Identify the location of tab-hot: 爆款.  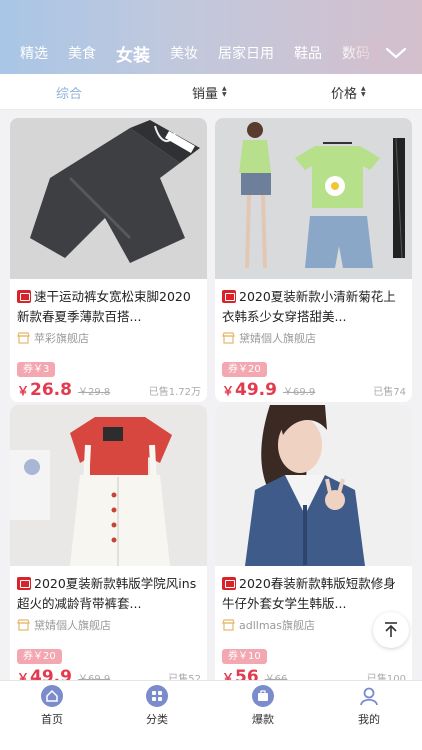
(263, 707).